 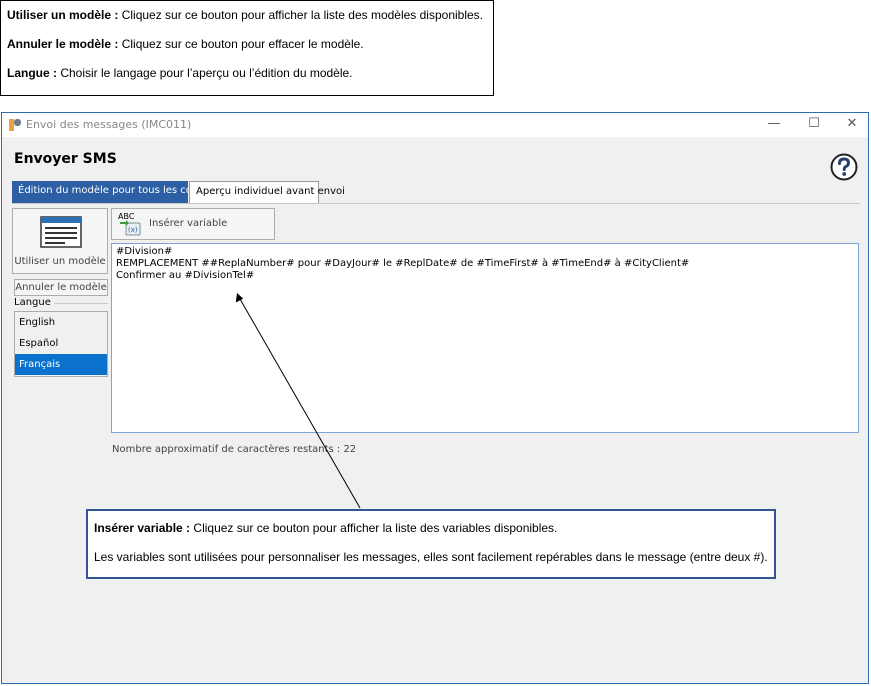 What do you see at coordinates (436, 203) in the screenshot?
I see `tab-divider` at bounding box center [436, 203].